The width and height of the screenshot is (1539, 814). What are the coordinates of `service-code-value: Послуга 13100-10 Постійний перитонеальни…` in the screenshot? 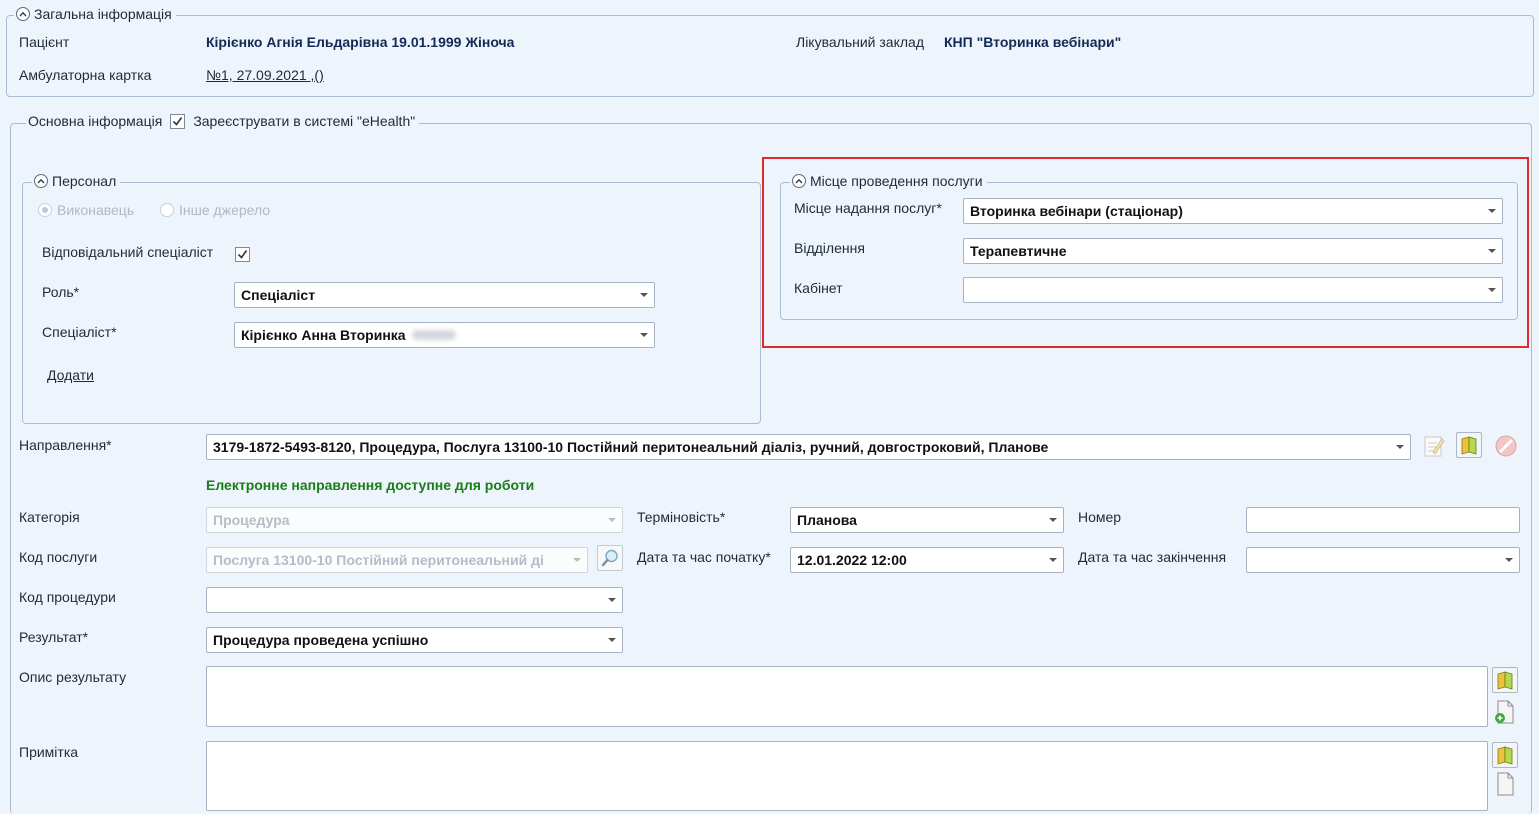 It's located at (378, 560).